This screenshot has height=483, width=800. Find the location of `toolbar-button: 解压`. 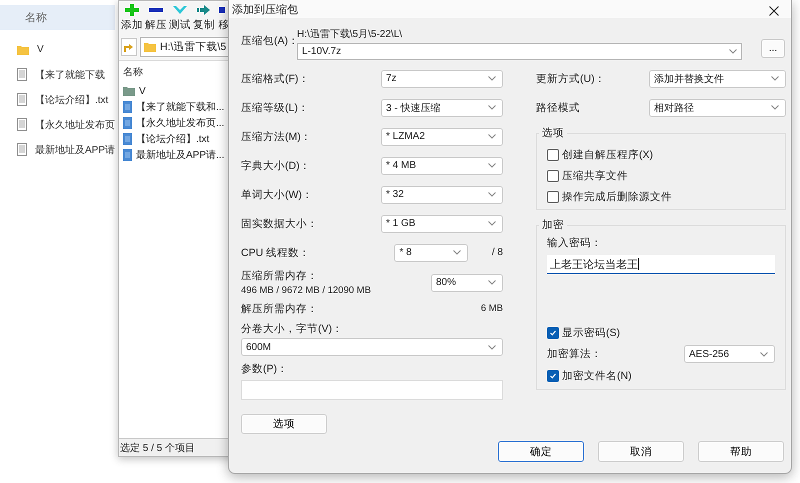

toolbar-button: 解压 is located at coordinates (156, 19).